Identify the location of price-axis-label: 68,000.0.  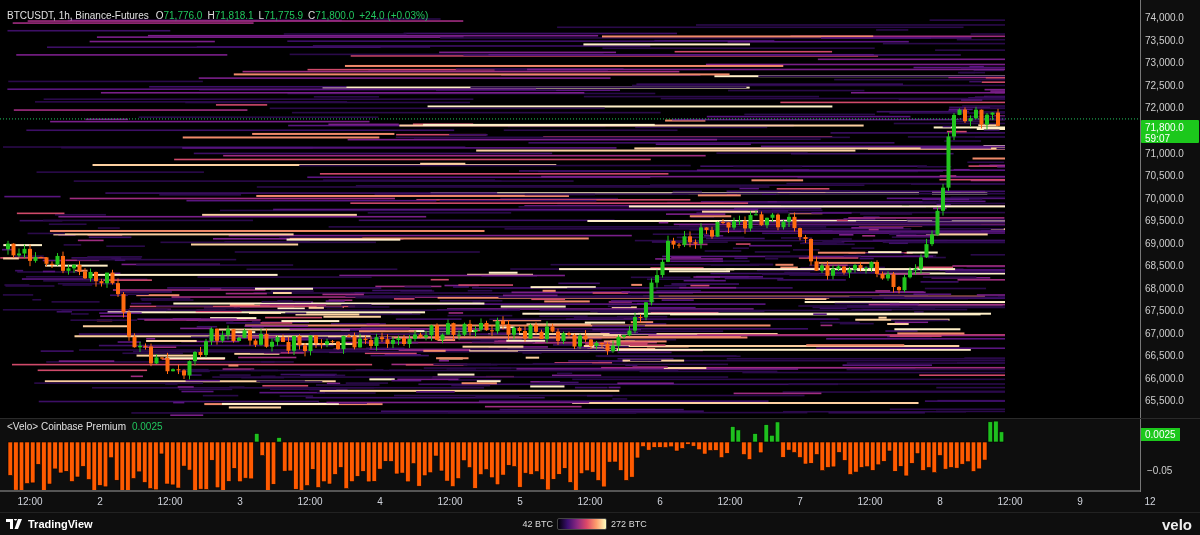
(1164, 289).